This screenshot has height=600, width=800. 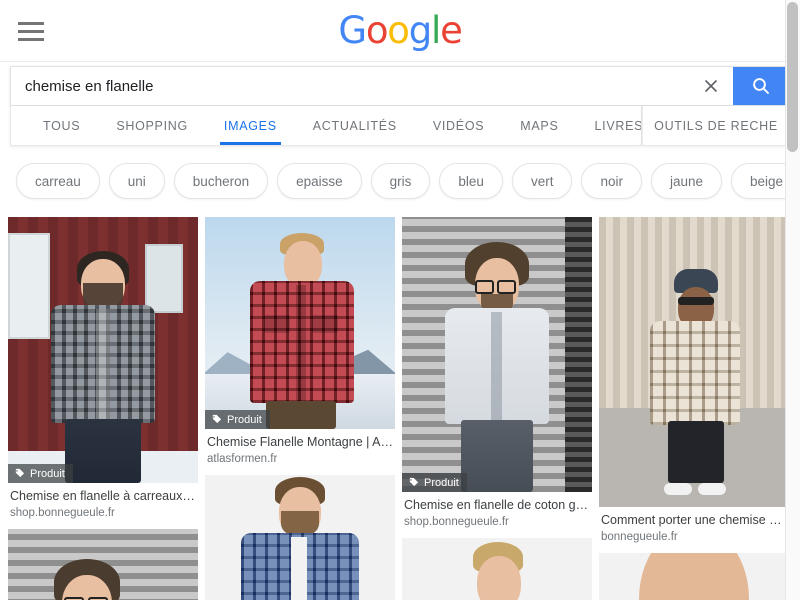 I want to click on logo-letter-1: G, so click(x=352, y=30).